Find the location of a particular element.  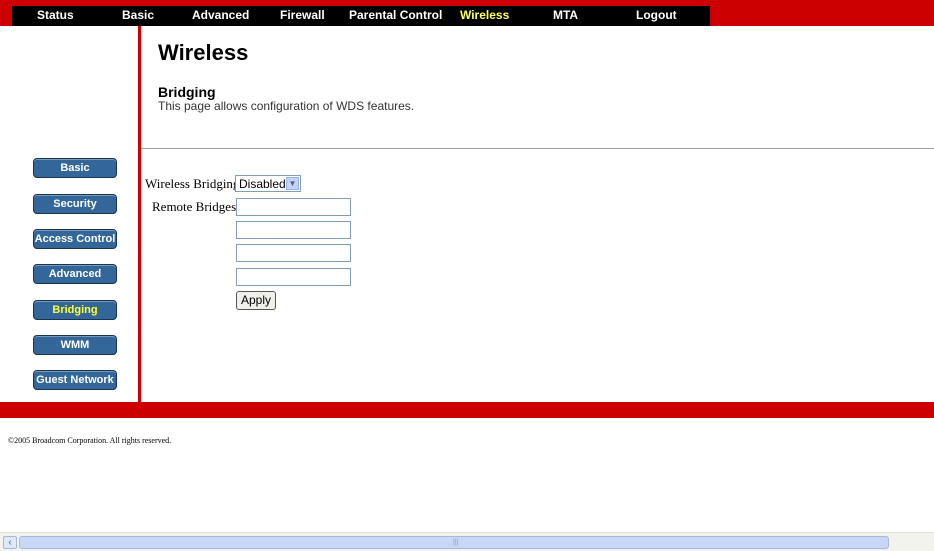

wireless-bridging-select: Disabled ▼ is located at coordinates (268, 183).